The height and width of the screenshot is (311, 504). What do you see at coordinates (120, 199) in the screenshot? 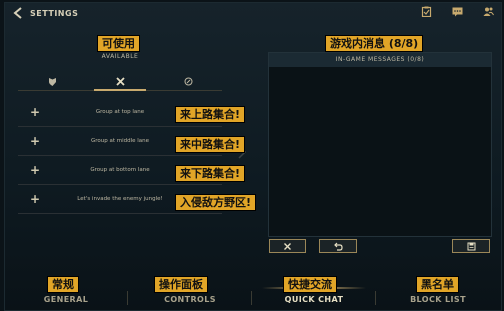
I see `message-text: Let's invade the enemy jungle!` at bounding box center [120, 199].